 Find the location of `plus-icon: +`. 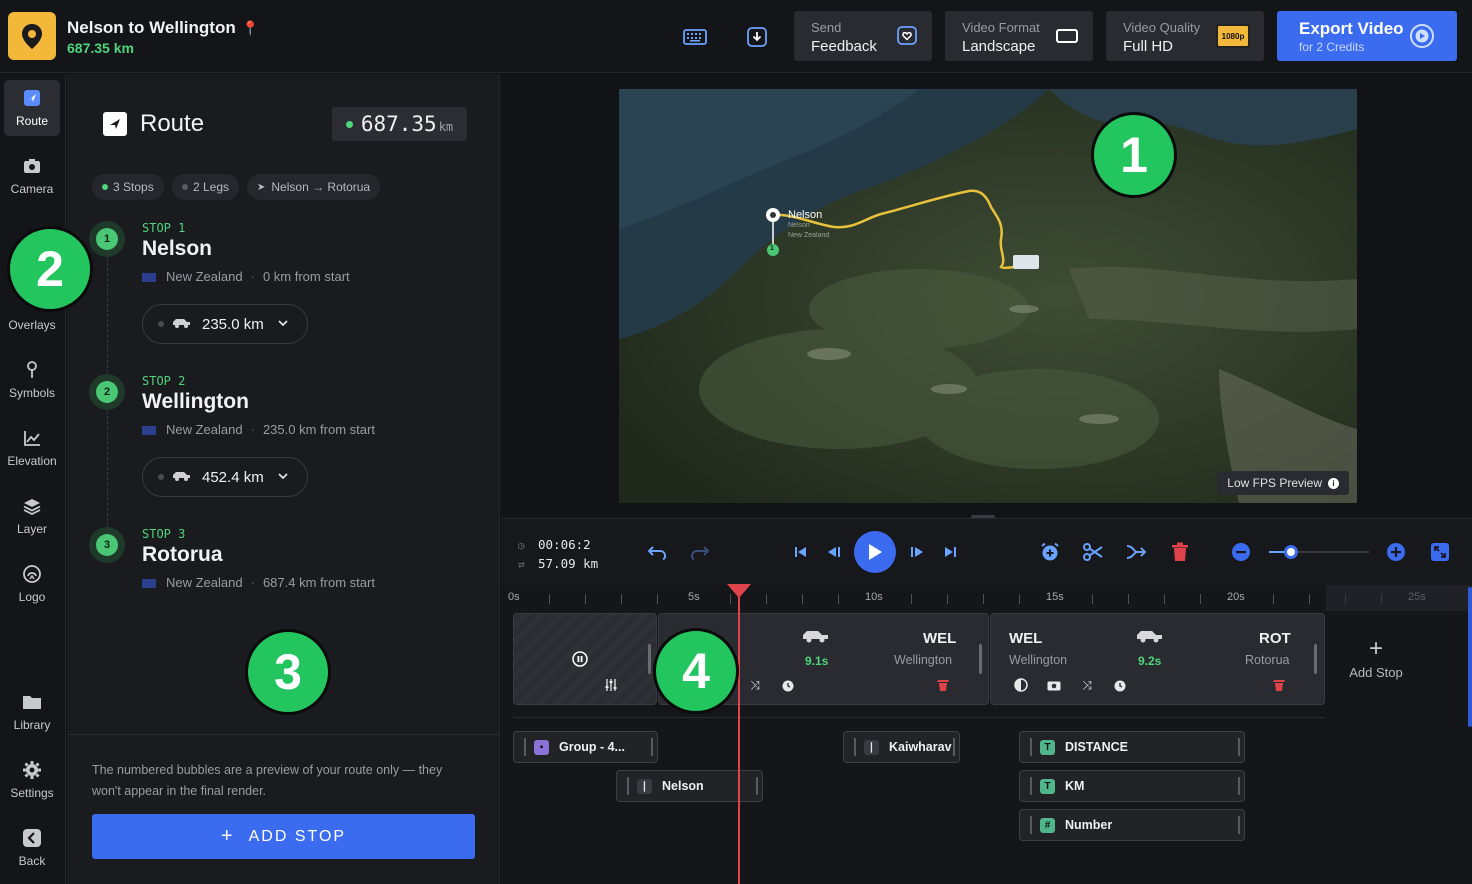

plus-icon: + is located at coordinates (227, 836).